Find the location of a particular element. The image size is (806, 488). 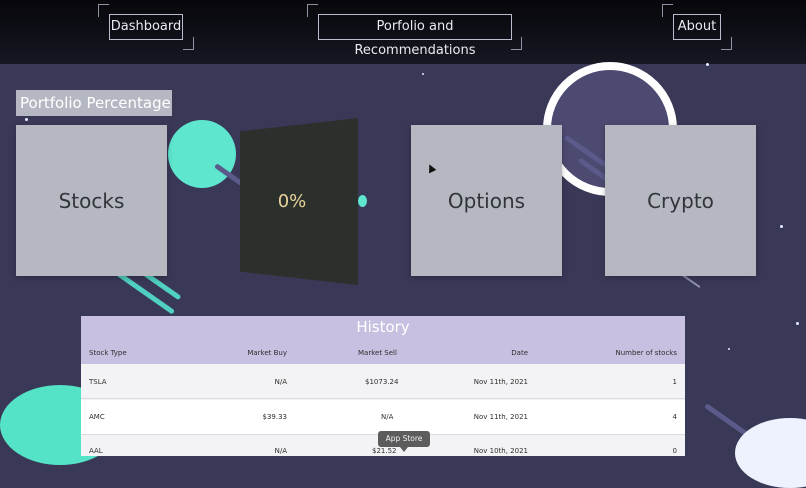

cell-date: Nov 10th, 2021 is located at coordinates (500, 451).